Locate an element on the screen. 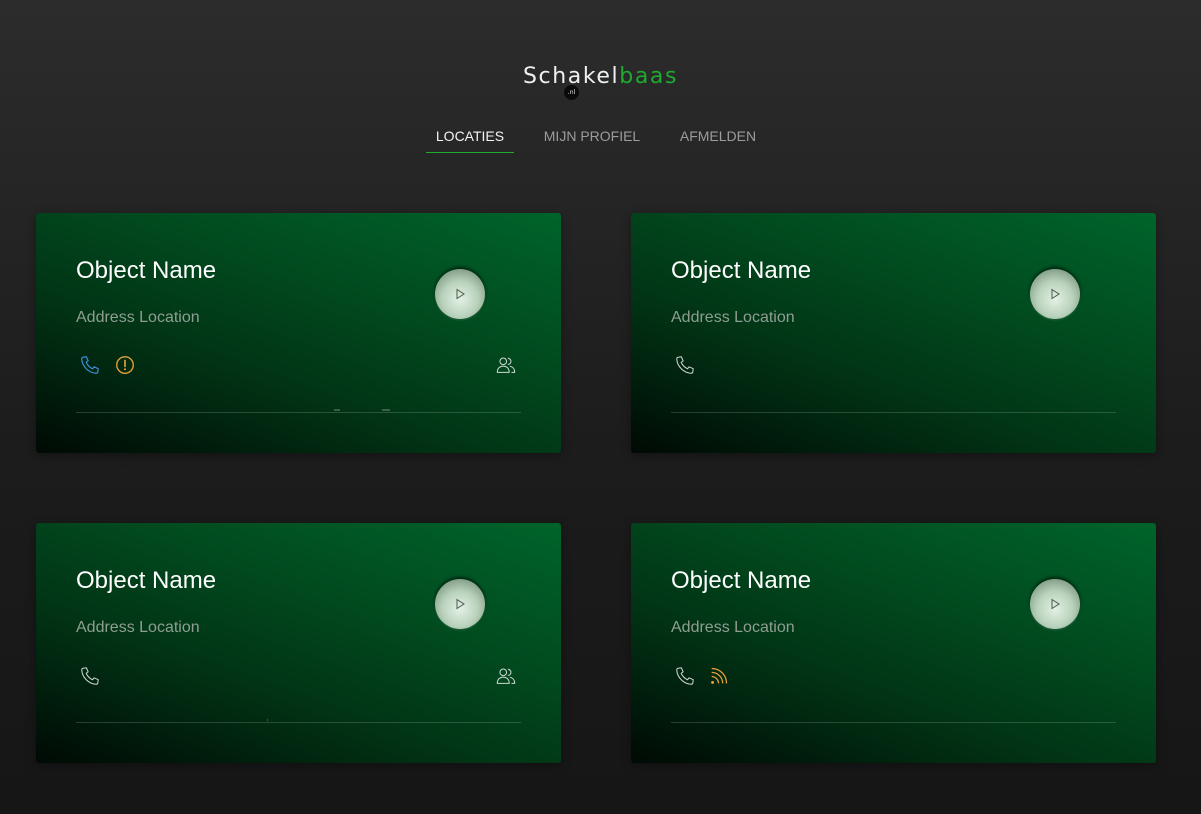  logo-text-accent: baas is located at coordinates (649, 76).